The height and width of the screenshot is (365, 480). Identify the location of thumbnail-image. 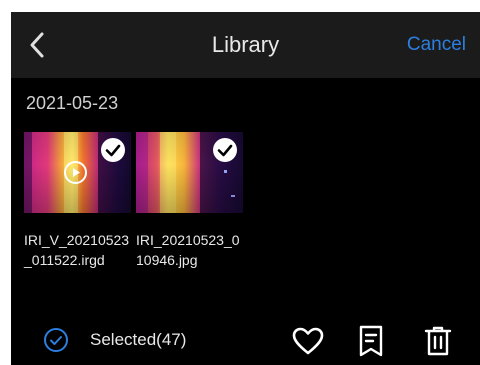
(189, 172).